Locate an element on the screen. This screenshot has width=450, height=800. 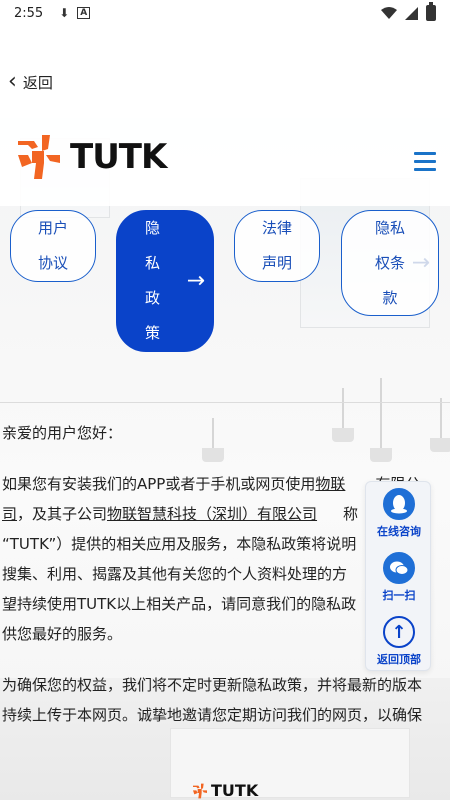
scan-button: 扫一扫 is located at coordinates (399, 577).